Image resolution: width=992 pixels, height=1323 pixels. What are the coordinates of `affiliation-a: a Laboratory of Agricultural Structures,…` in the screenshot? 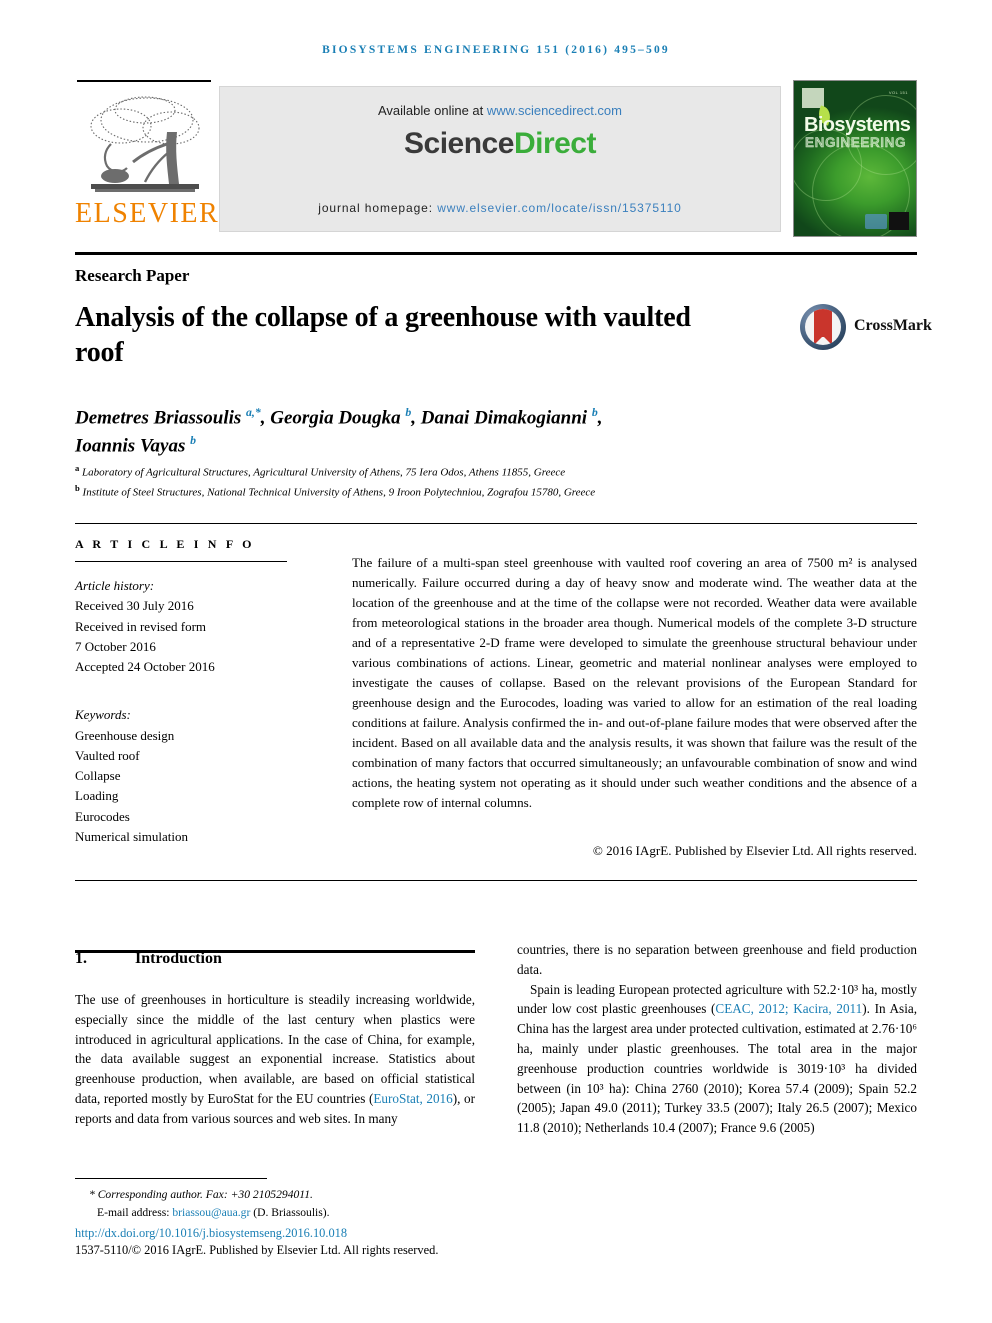 It's located at (495, 472).